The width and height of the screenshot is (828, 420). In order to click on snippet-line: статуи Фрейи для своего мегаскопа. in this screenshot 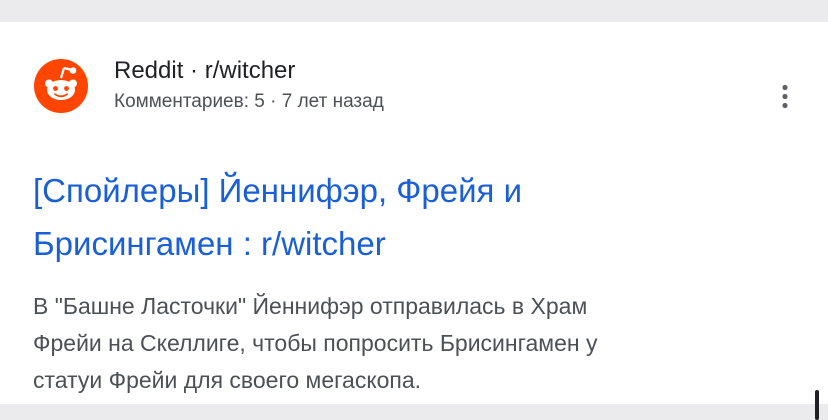, I will do `click(227, 380)`.